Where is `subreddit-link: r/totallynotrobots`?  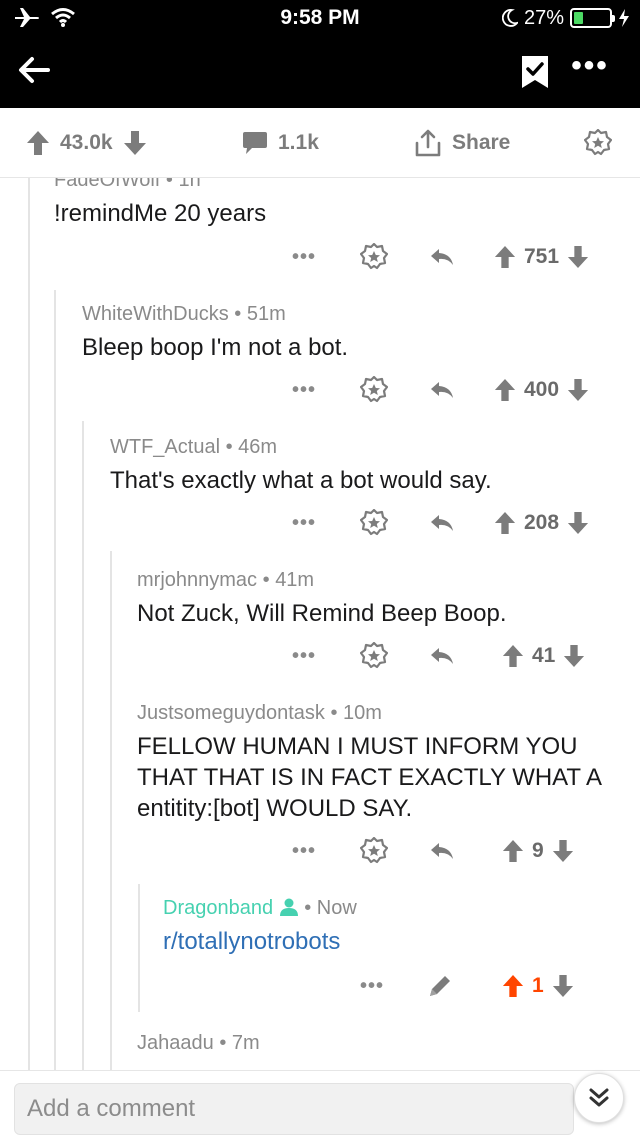 subreddit-link: r/totallynotrobots is located at coordinates (388, 941).